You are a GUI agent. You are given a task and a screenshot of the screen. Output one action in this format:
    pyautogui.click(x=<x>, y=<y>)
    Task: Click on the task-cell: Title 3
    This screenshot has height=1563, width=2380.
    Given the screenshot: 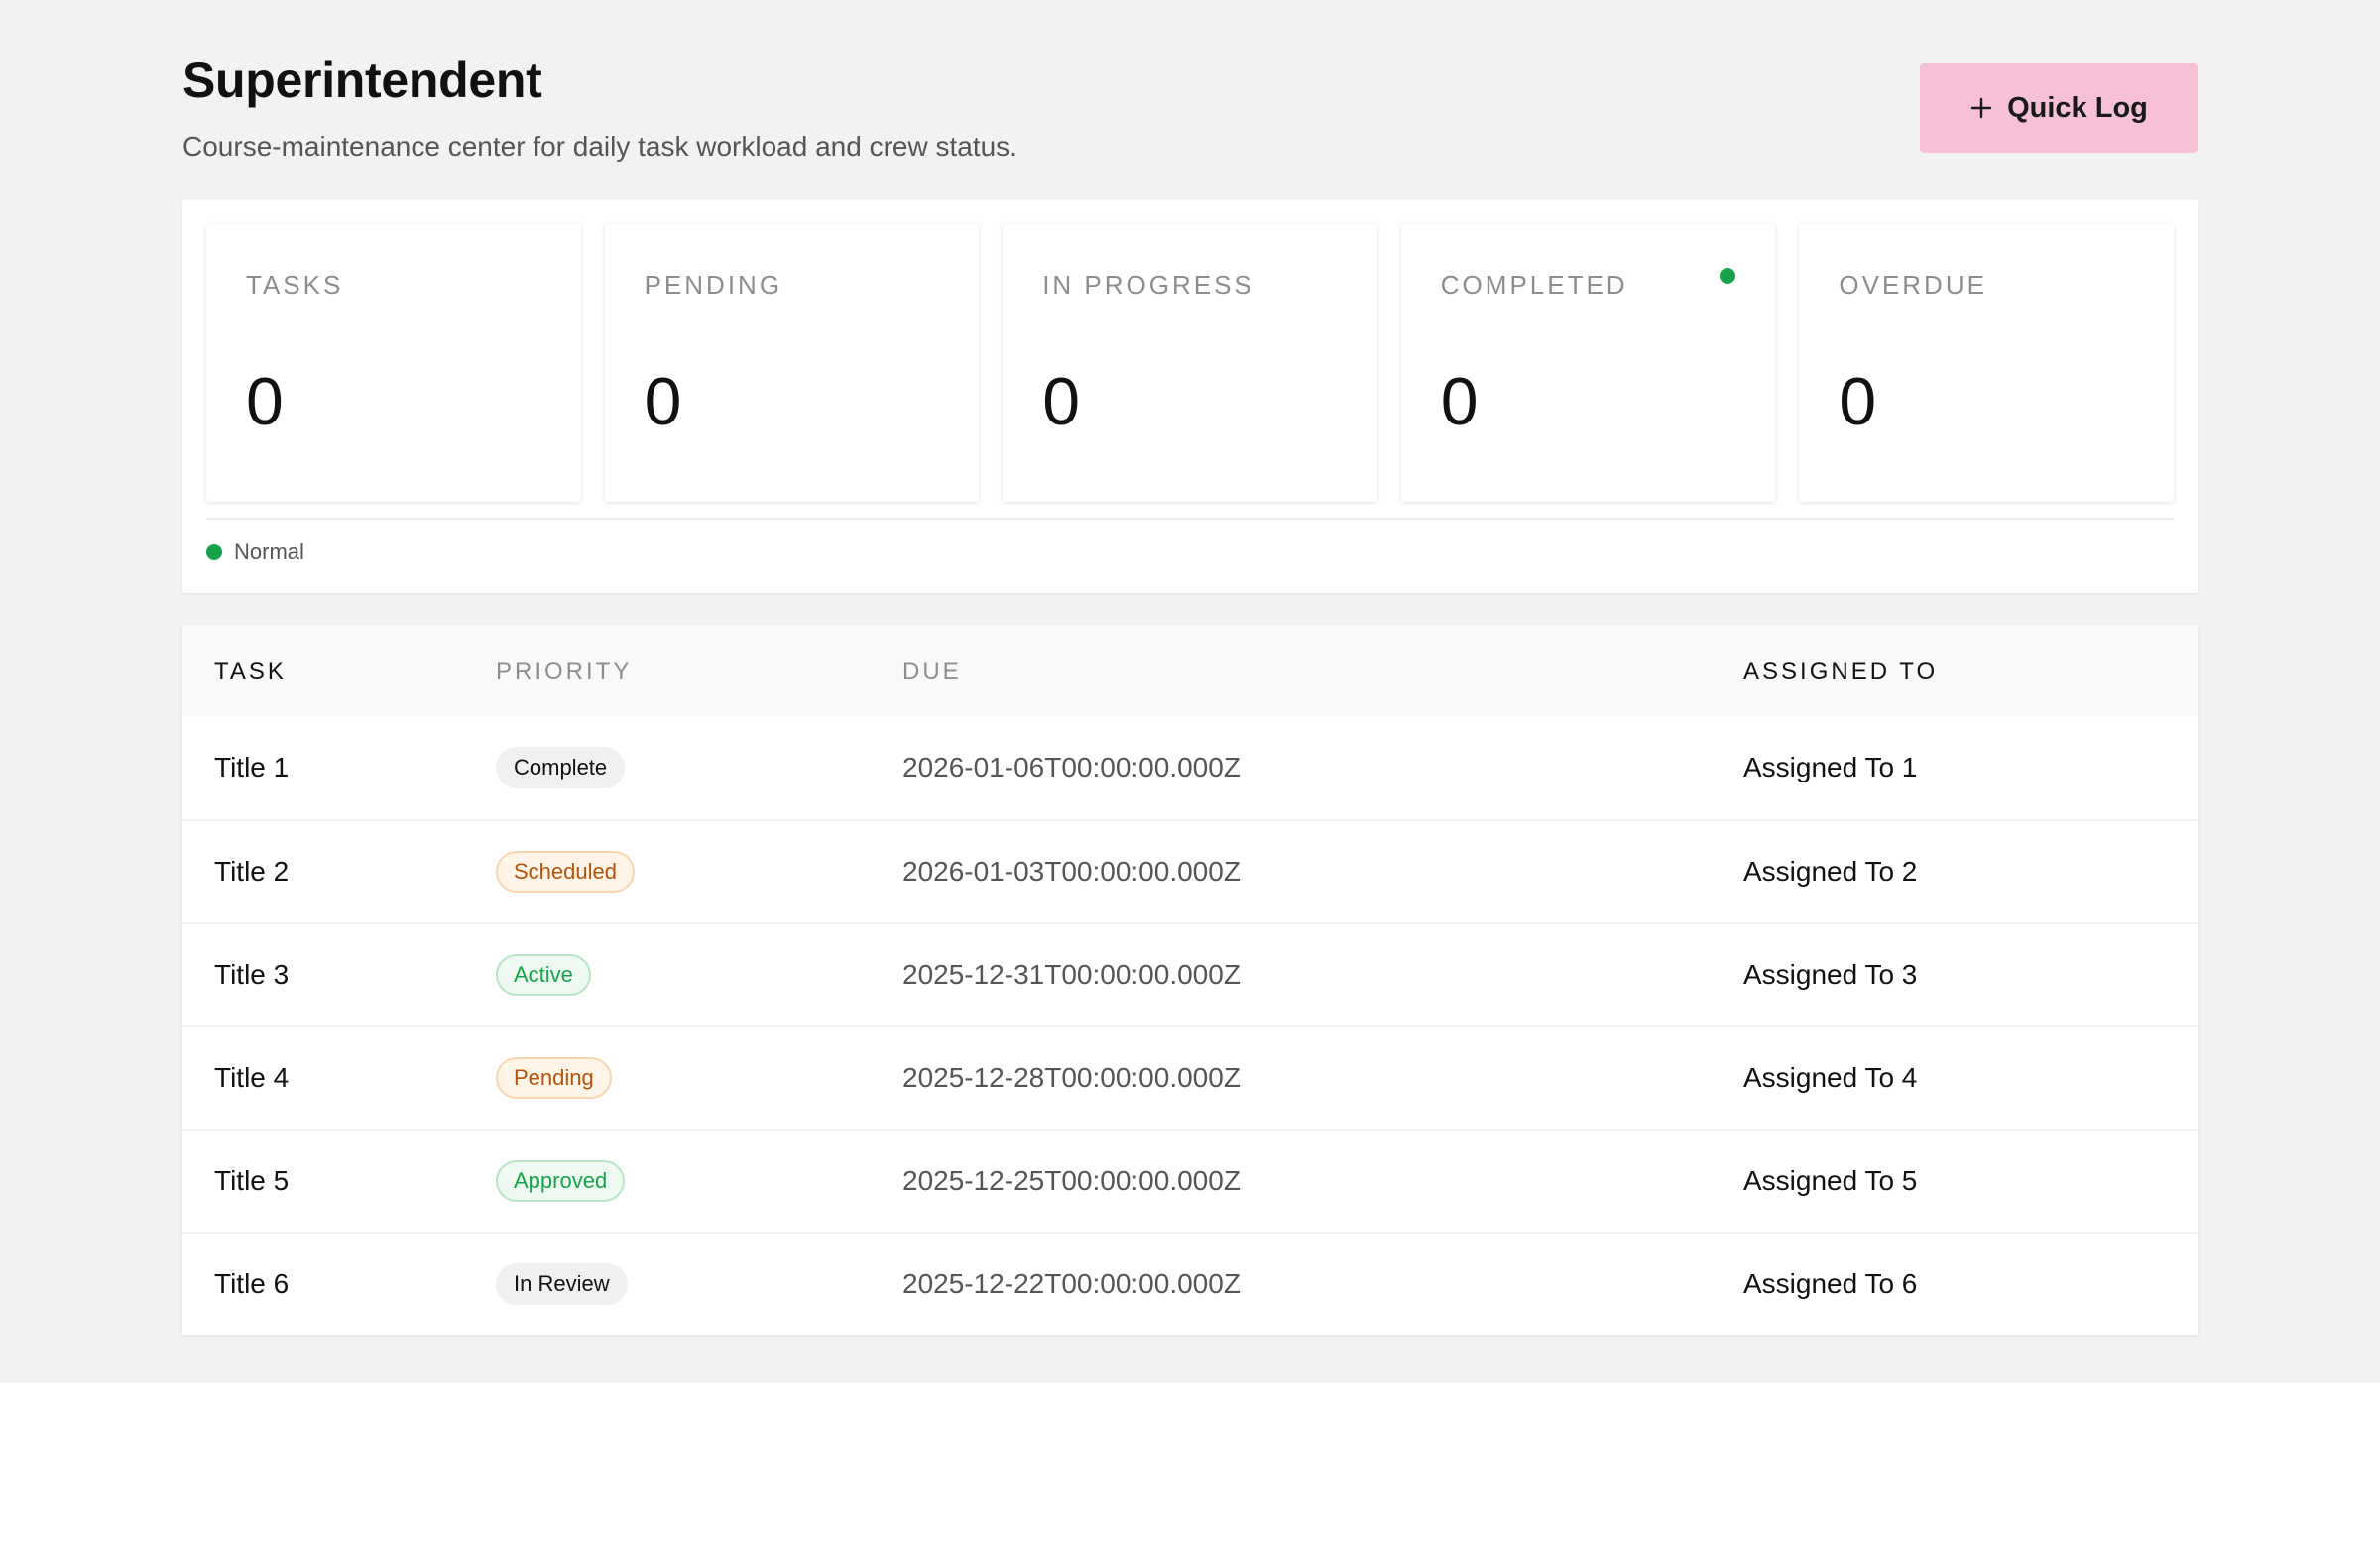 What is the action you would take?
    pyautogui.click(x=252, y=974)
    